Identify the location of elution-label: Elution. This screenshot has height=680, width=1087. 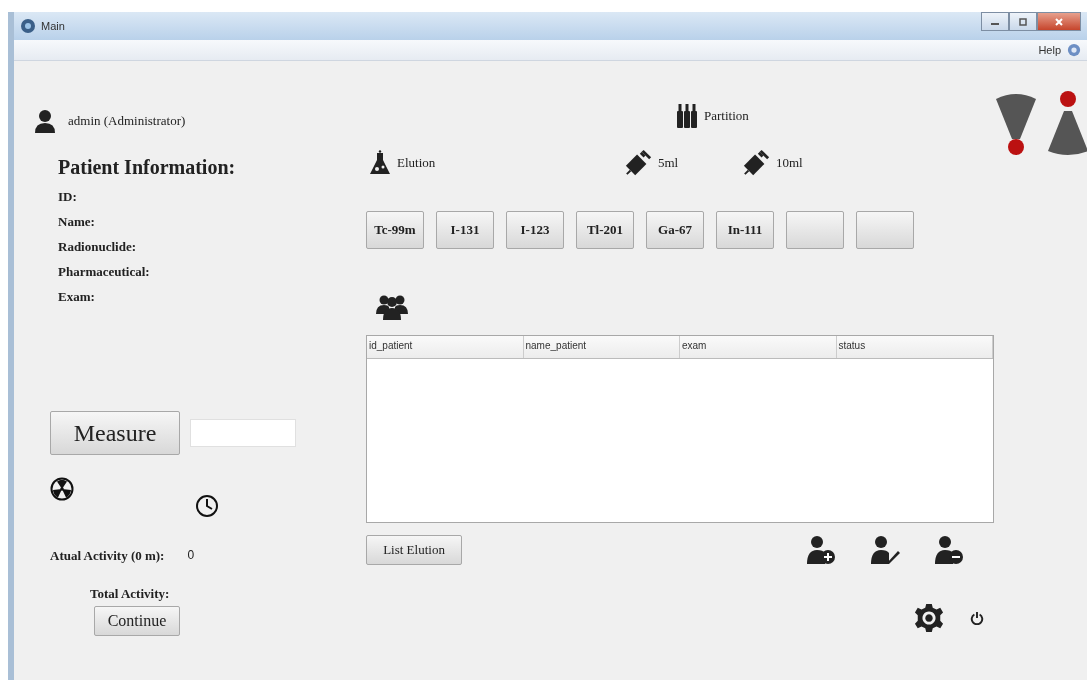
(416, 163).